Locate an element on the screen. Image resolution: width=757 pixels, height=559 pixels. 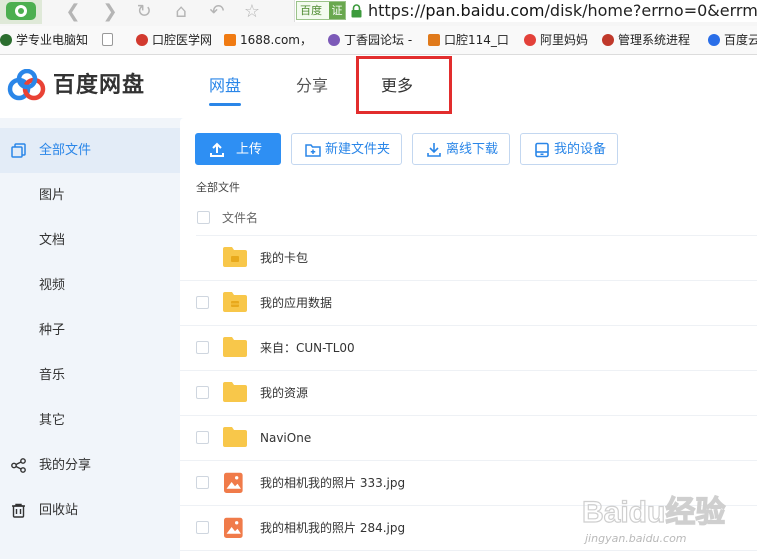
bookmark-item: 口腔医学网 is located at coordinates (174, 40).